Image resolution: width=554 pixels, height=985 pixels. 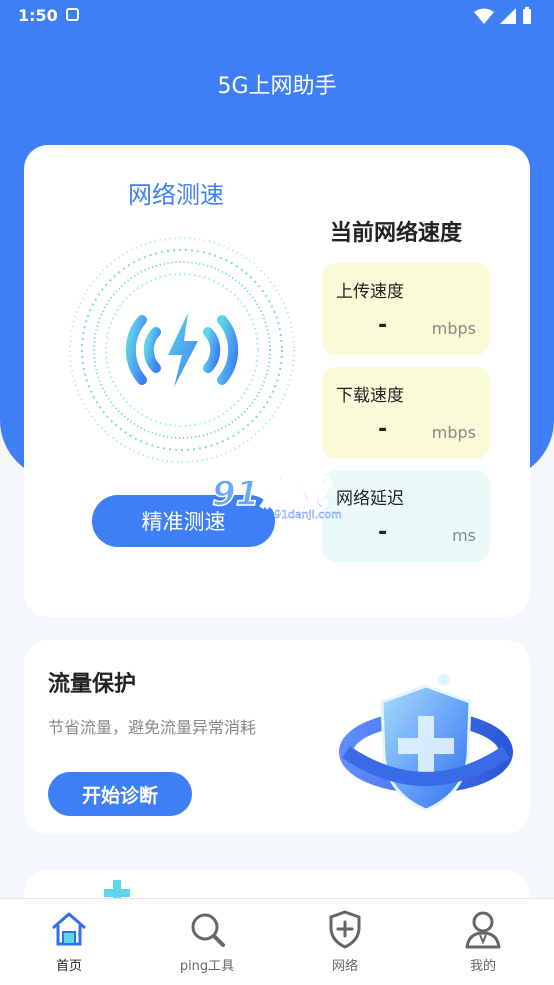 What do you see at coordinates (277, 497) in the screenshot?
I see `watermark-logo: 91游戏 91danji.com` at bounding box center [277, 497].